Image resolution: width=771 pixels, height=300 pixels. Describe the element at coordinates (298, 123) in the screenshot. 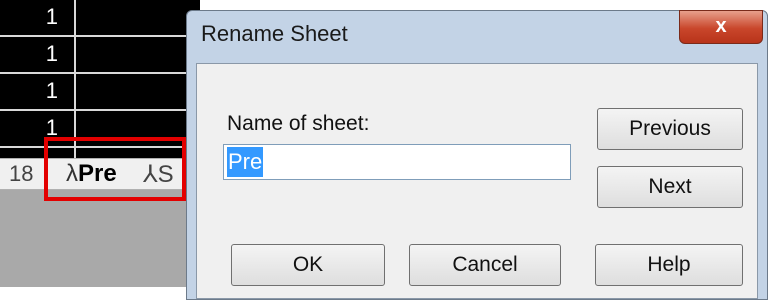

I see `name-of-sheet-label: Name of sheet:` at that location.